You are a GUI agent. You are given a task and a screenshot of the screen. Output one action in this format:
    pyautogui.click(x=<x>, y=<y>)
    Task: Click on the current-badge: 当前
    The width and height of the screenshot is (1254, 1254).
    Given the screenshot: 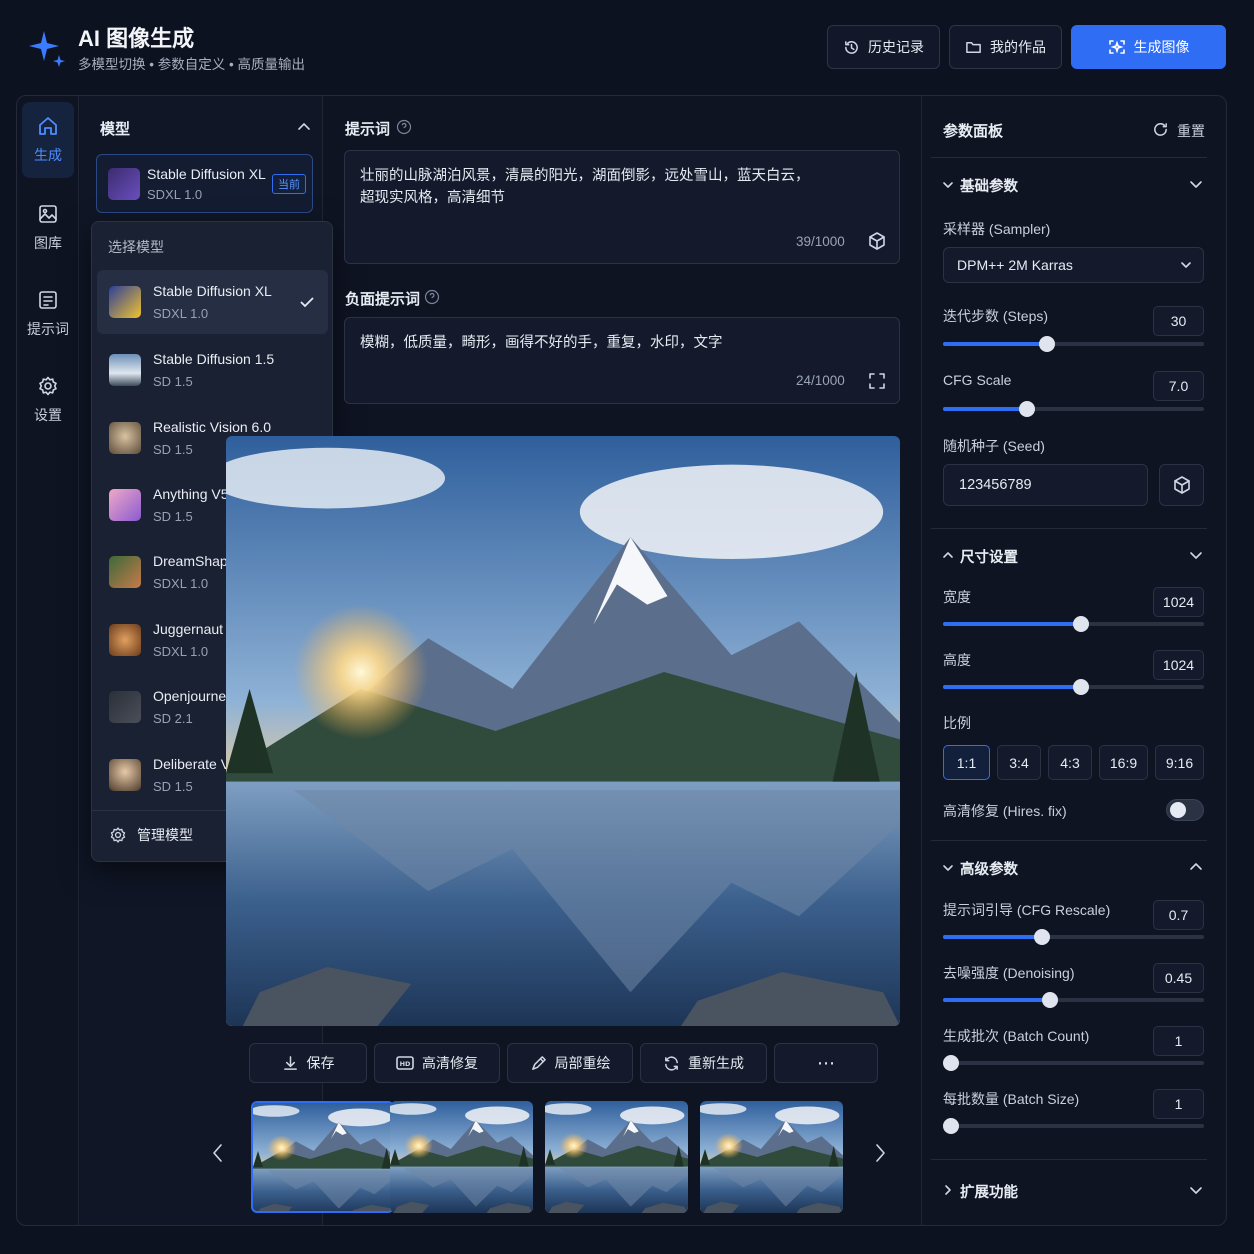 What is the action you would take?
    pyautogui.click(x=289, y=184)
    